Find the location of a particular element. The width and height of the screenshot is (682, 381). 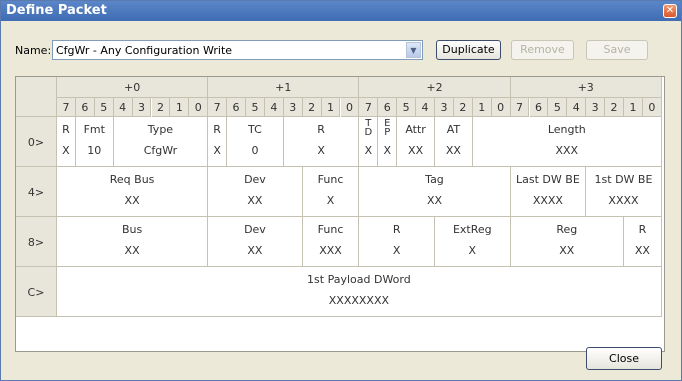

byte-header-label: +0 is located at coordinates (132, 87).